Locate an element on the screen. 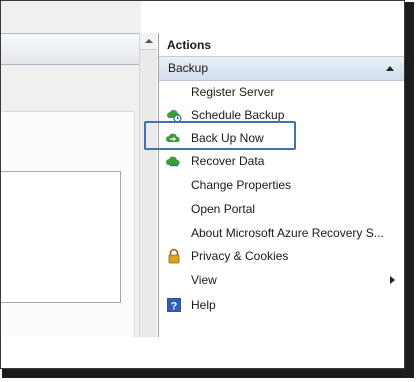 This screenshot has height=382, width=418. back-up-now-highlight is located at coordinates (220, 135).